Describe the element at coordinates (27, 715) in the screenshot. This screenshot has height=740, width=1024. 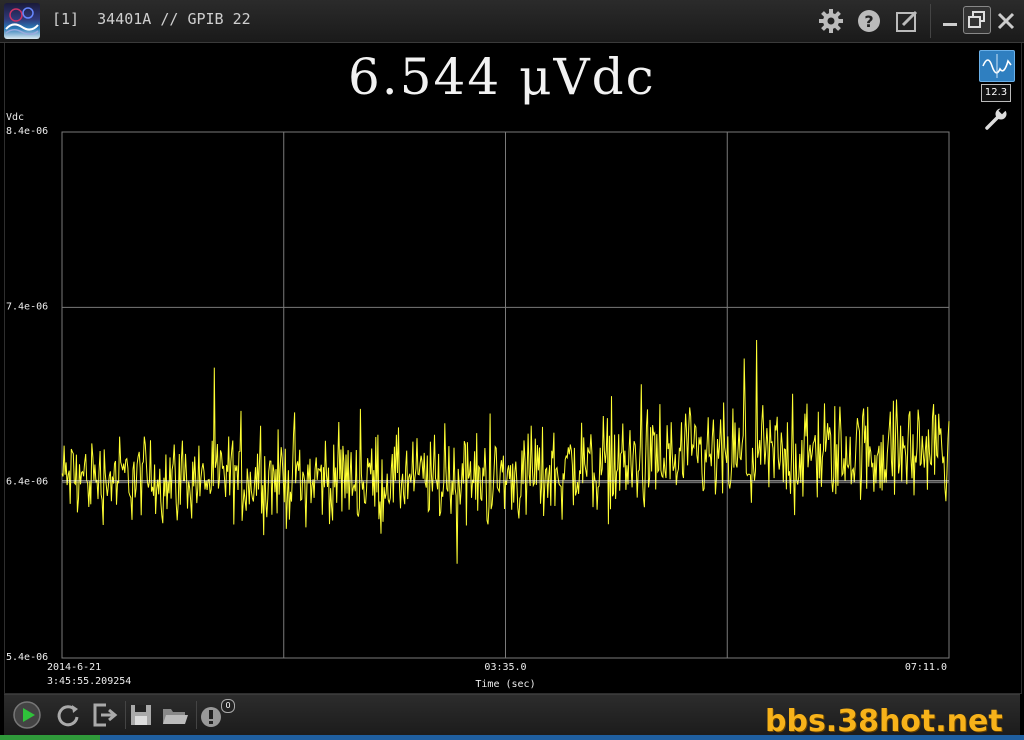
I see `play-icon` at that location.